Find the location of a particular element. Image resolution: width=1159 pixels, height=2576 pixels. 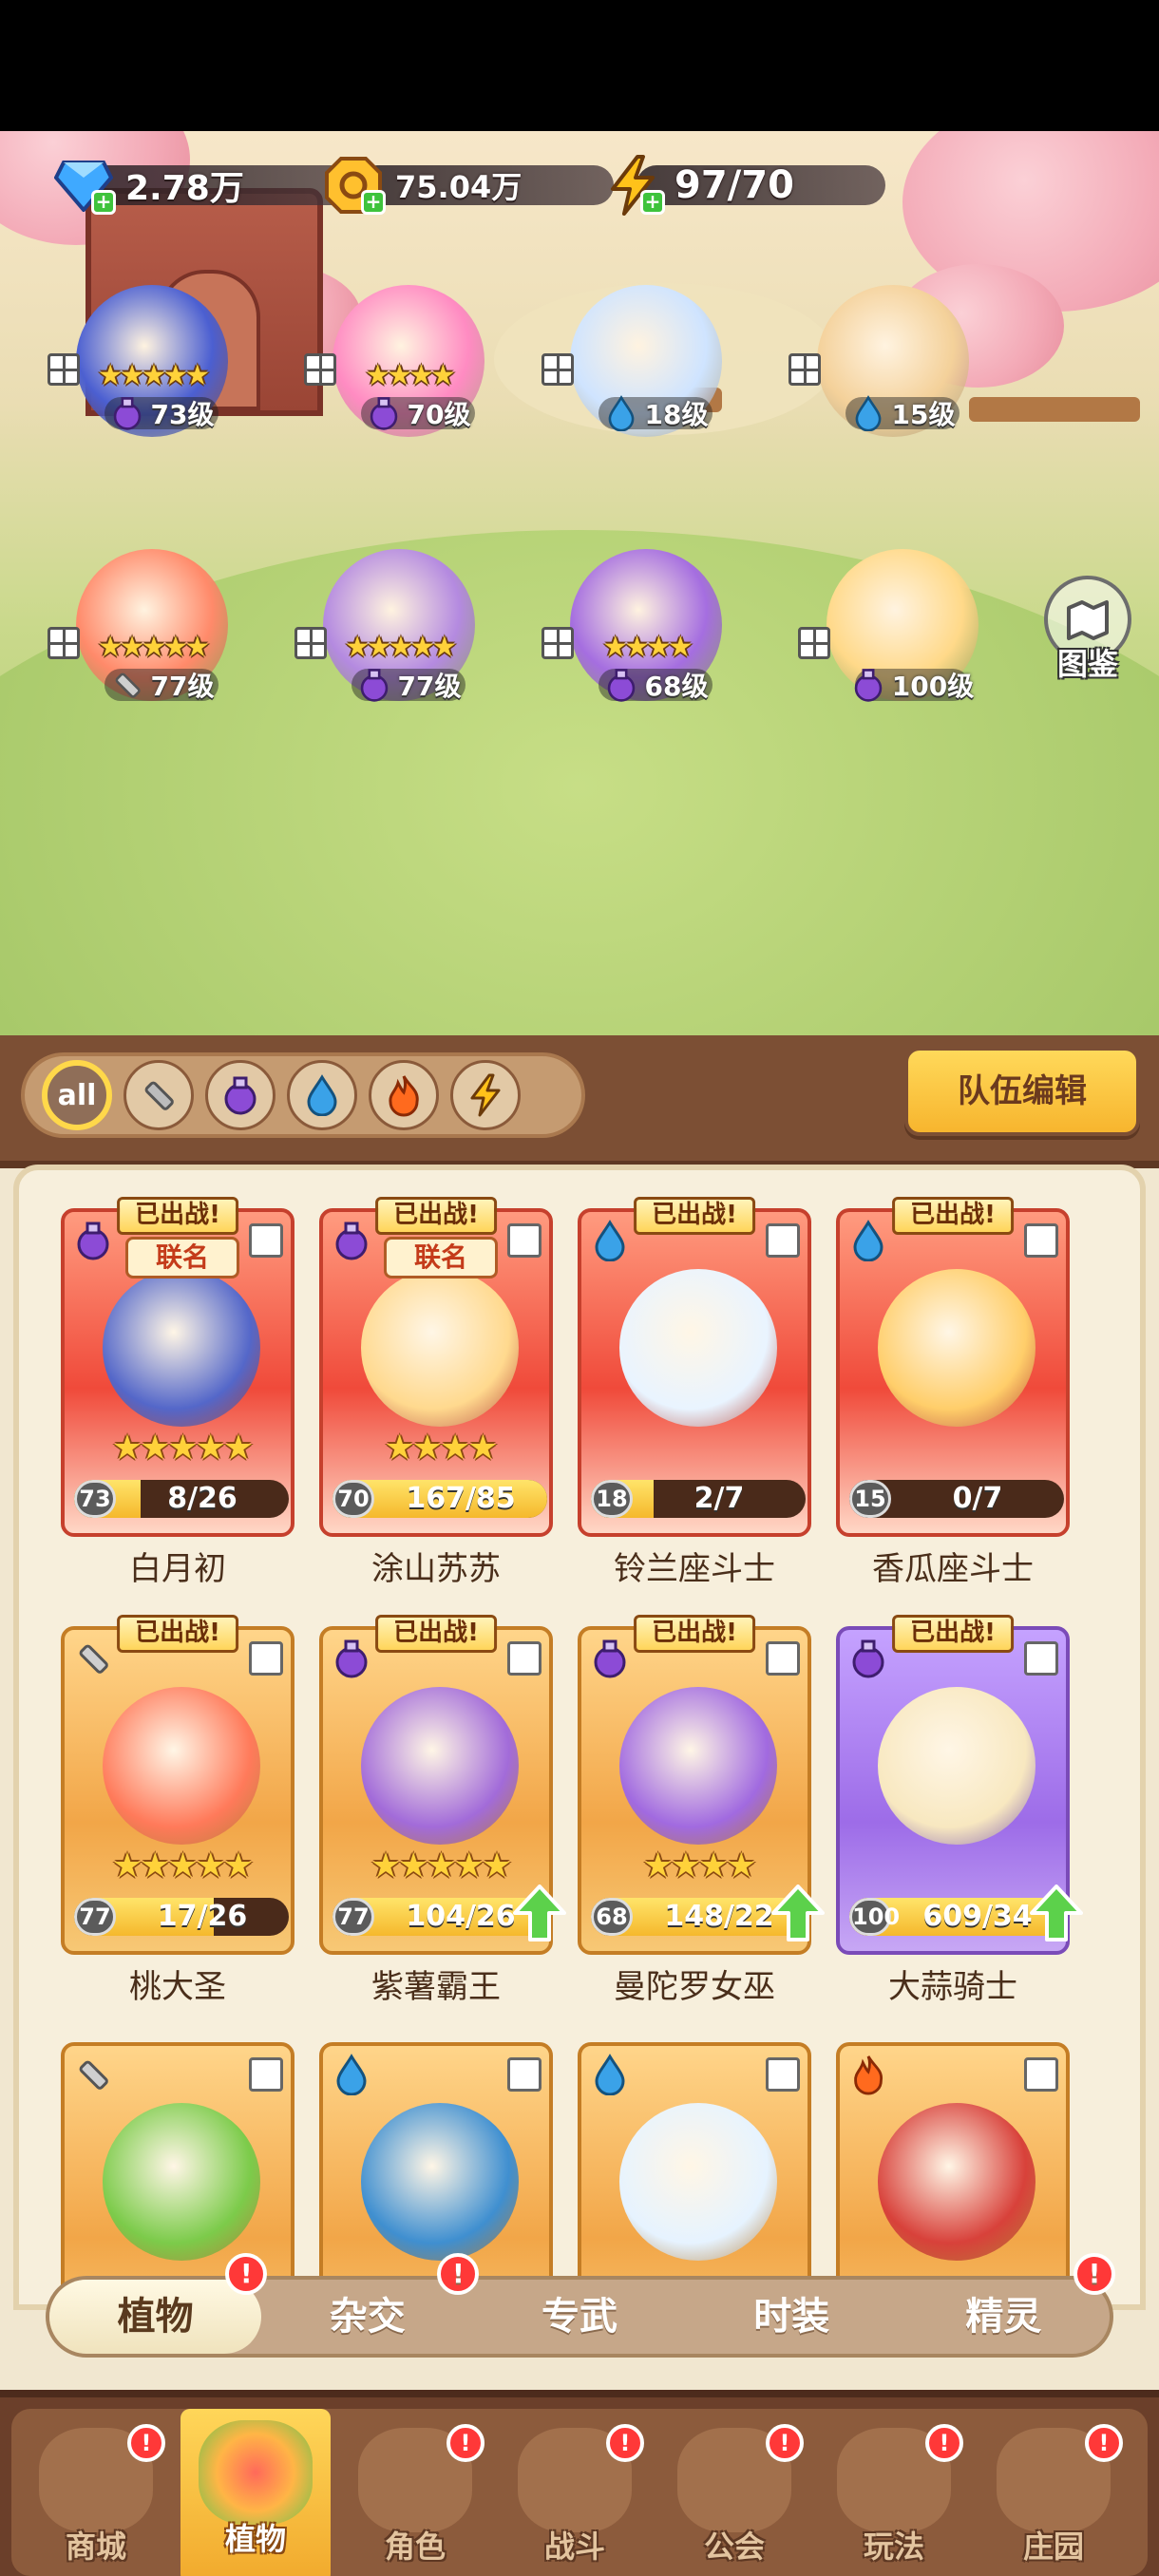

nav-shop: 商城! is located at coordinates (96, 2496).